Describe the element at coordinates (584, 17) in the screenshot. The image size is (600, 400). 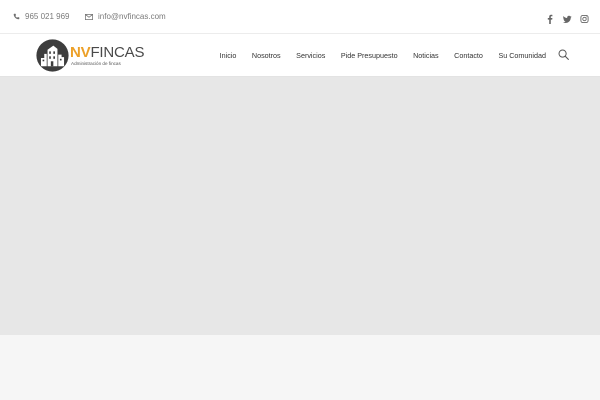
I see `instagram-icon` at that location.